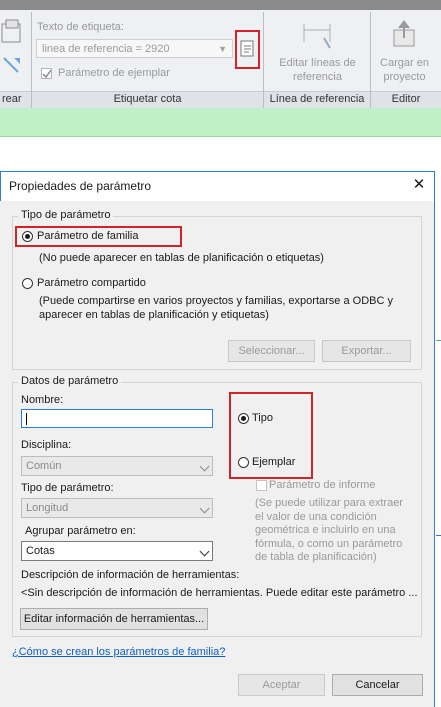 This screenshot has height=707, width=441. I want to click on group-parameter-label: Agrupar parámetro en:, so click(80, 531).